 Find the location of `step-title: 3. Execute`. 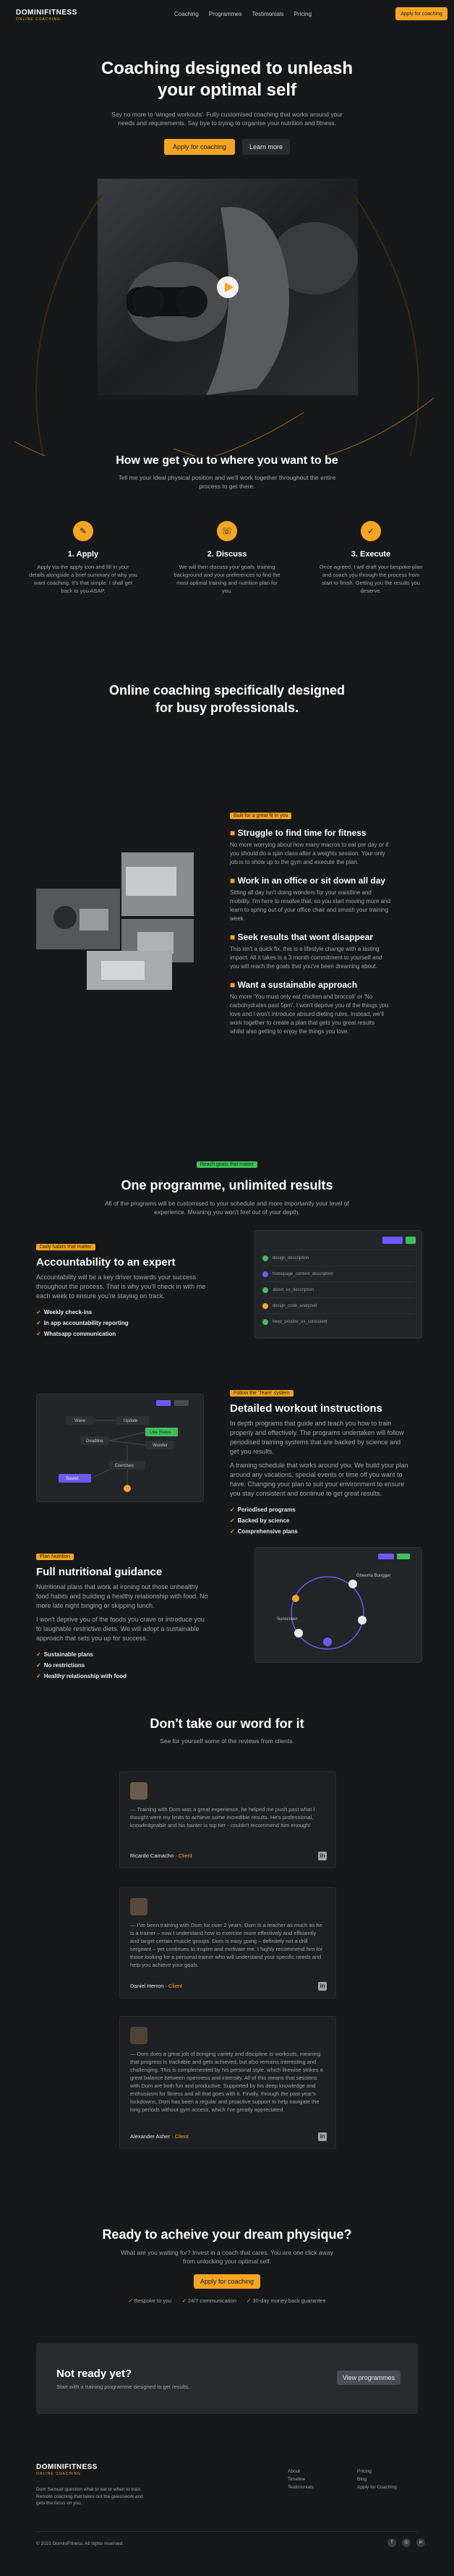

step-title: 3. Execute is located at coordinates (371, 554).